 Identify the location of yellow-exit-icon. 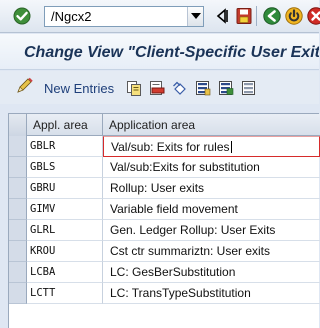
(294, 16).